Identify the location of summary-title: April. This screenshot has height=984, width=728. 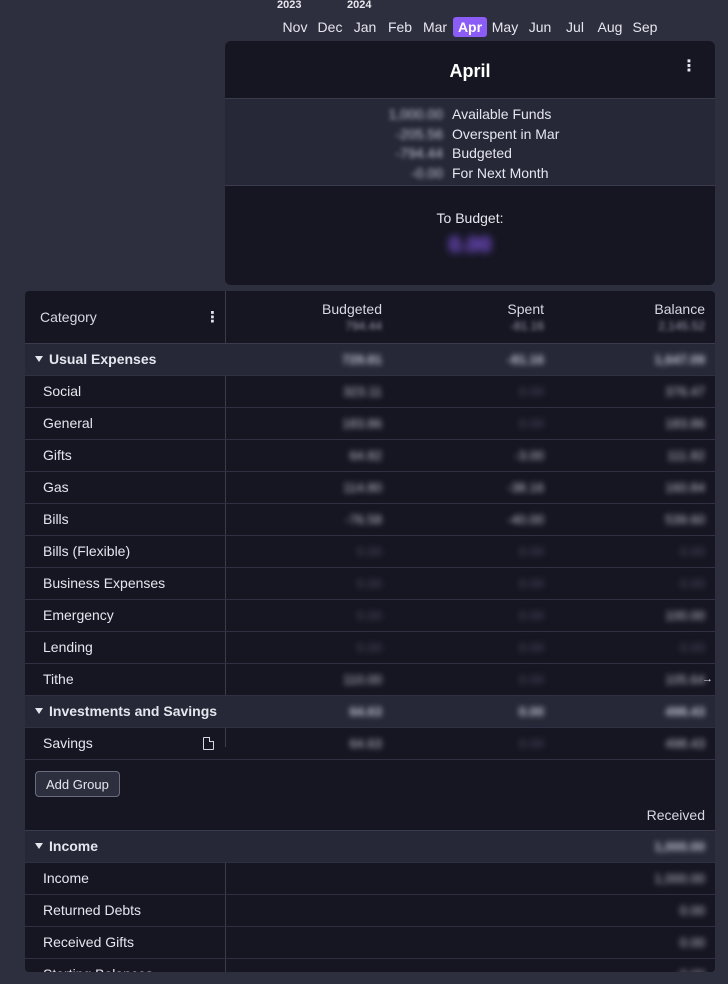
(470, 71).